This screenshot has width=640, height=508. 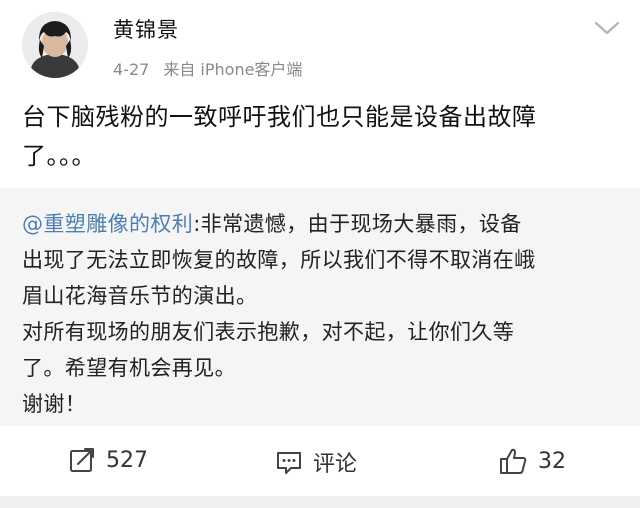 What do you see at coordinates (289, 462) in the screenshot?
I see `comment-icon` at bounding box center [289, 462].